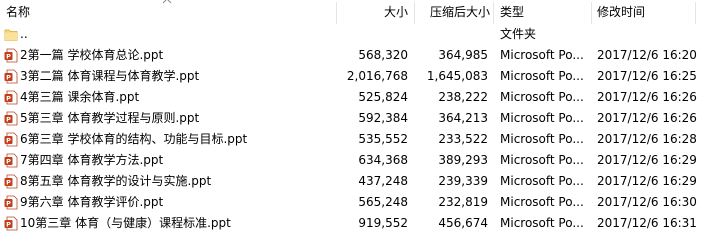 The image size is (711, 240). What do you see at coordinates (383, 223) in the screenshot?
I see `file-size: 919,552` at bounding box center [383, 223].